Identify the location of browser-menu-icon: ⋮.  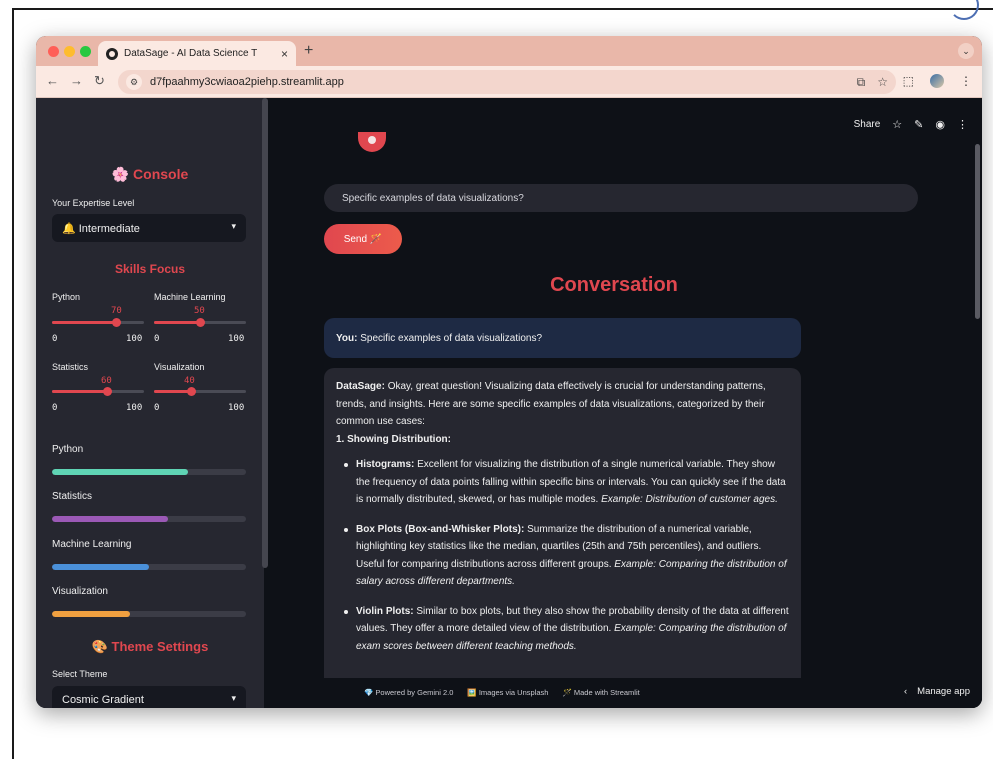
(966, 81).